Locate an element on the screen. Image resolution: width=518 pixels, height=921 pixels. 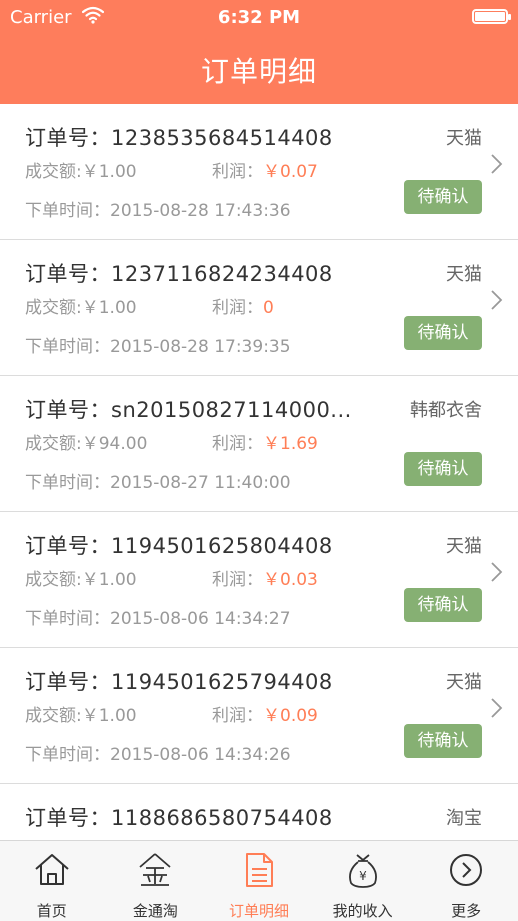
page-title: 订单明细 is located at coordinates (258, 71).